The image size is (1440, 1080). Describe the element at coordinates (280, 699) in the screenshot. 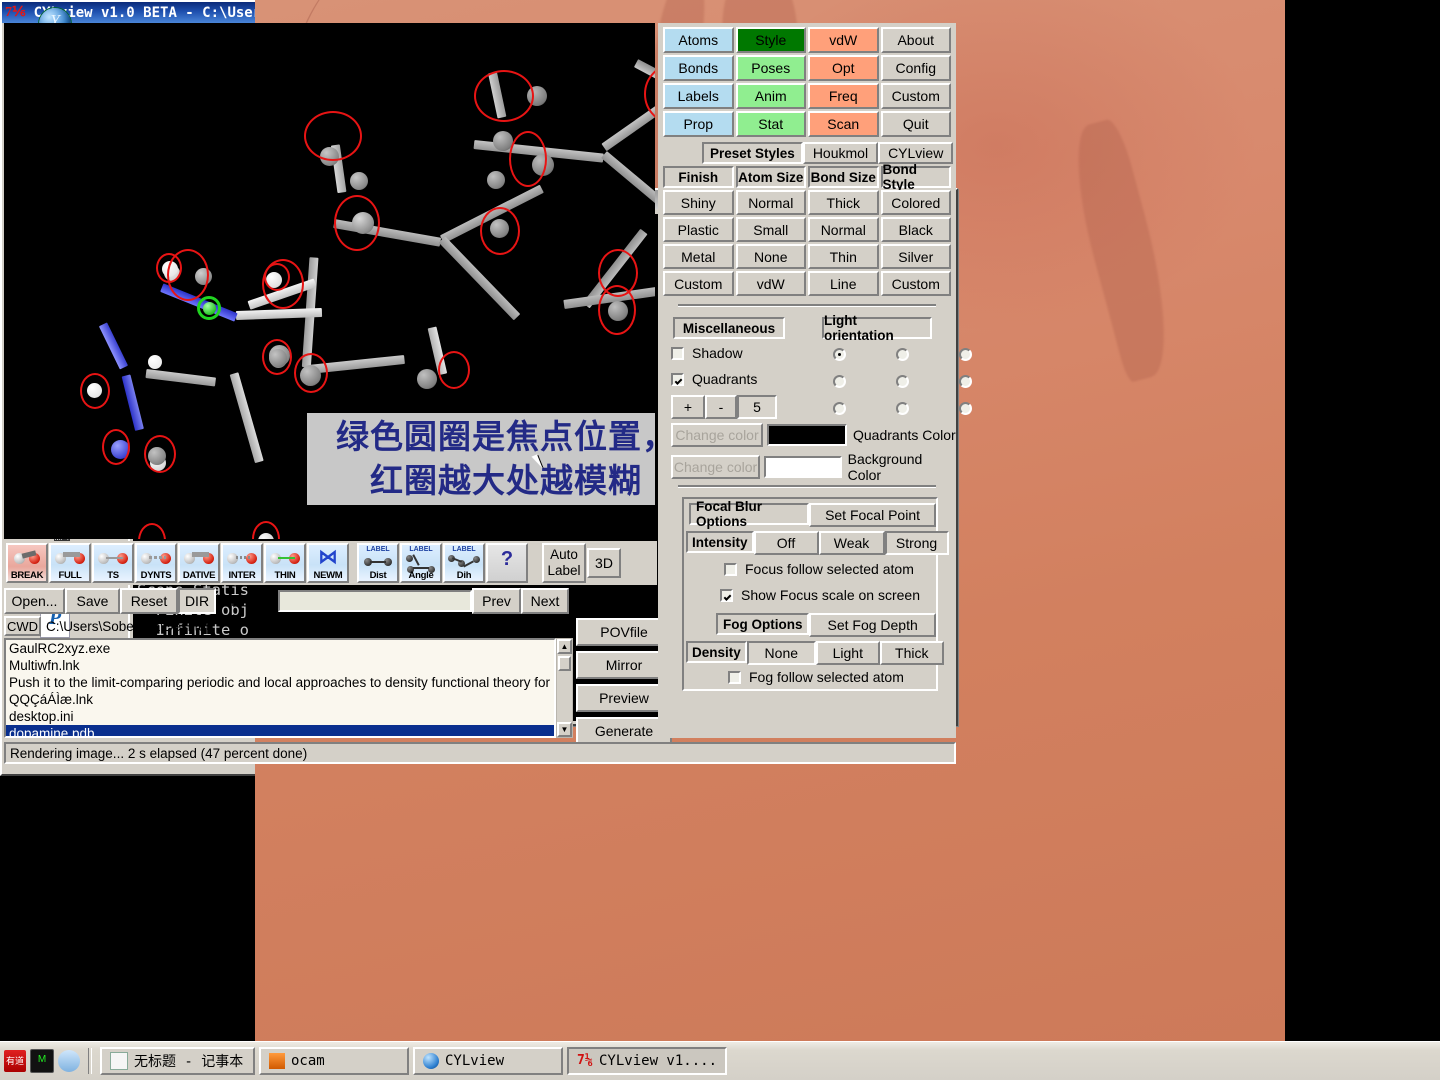

I see `list-item: QQÇáÁÌæ.lnk` at that location.